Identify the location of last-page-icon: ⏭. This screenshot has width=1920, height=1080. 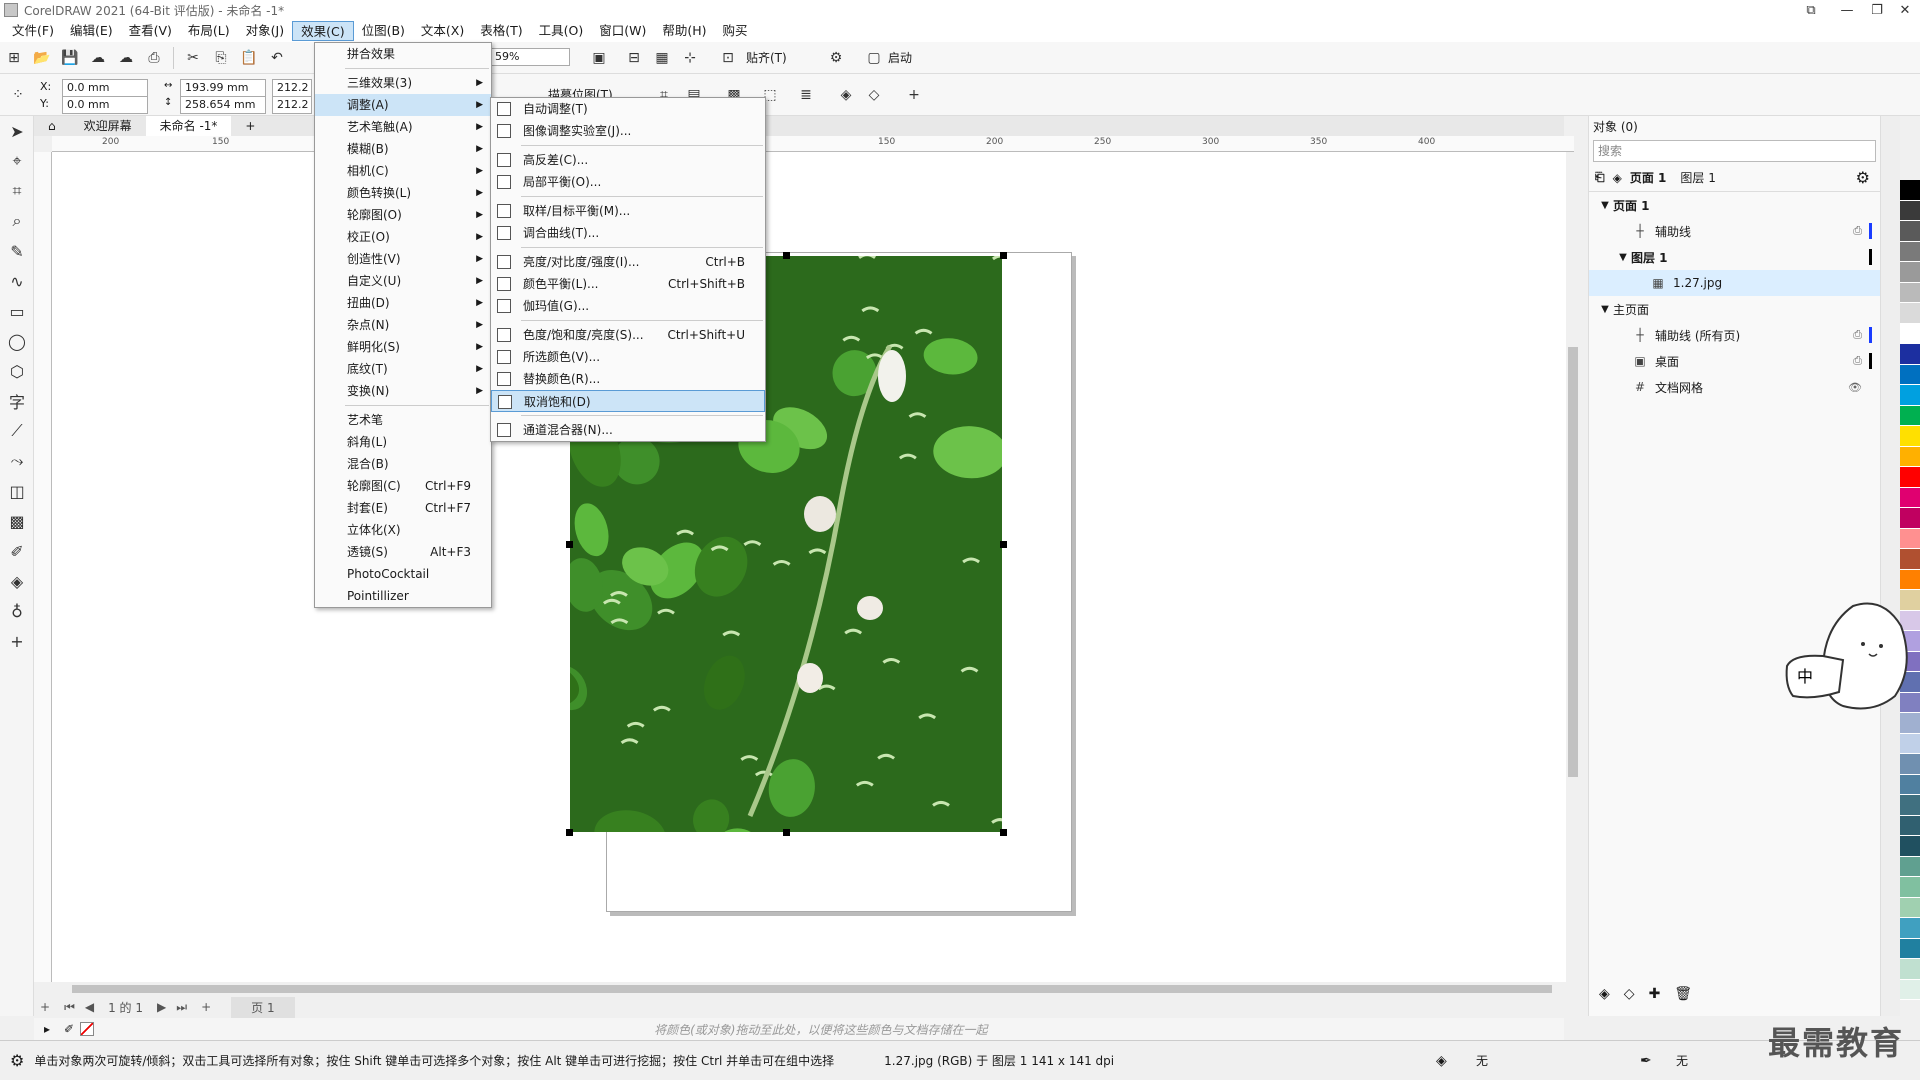
(181, 1007).